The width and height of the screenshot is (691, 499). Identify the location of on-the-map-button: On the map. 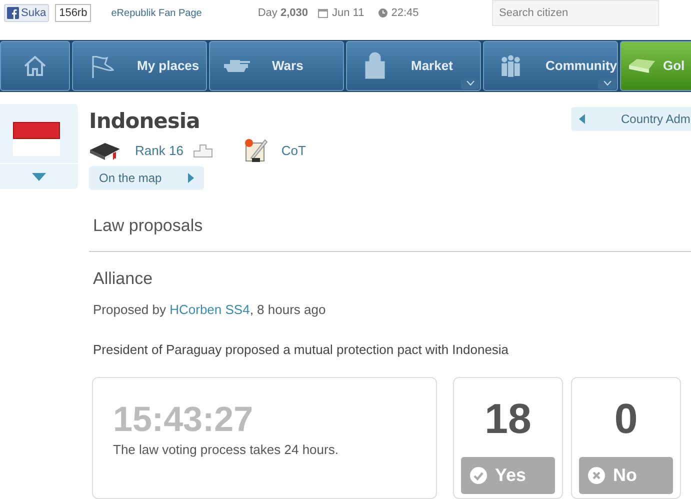
(146, 178).